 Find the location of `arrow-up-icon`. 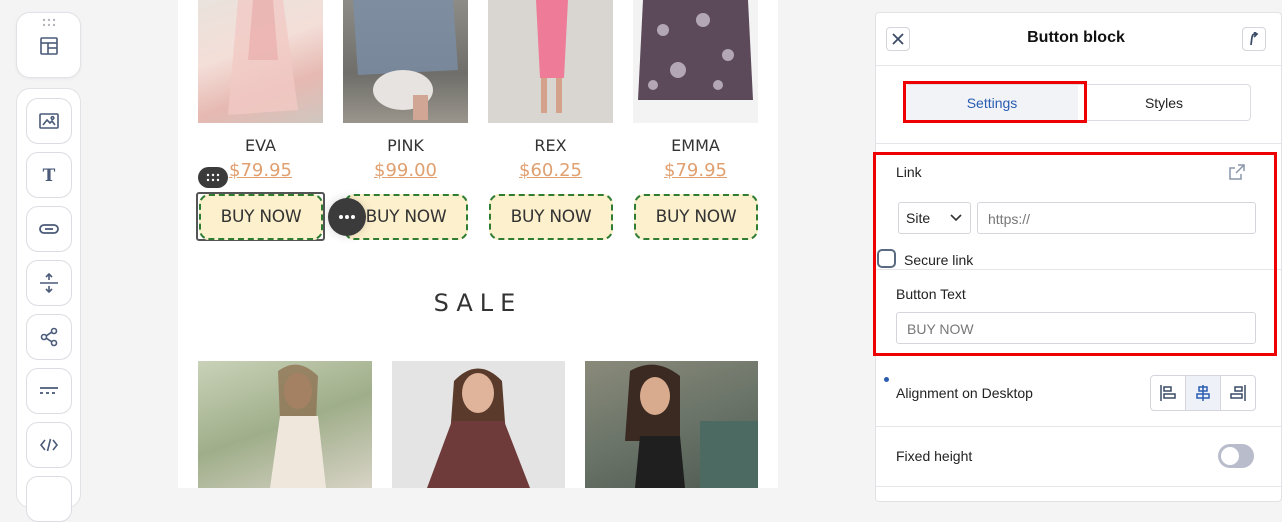

arrow-up-icon is located at coordinates (1254, 39).